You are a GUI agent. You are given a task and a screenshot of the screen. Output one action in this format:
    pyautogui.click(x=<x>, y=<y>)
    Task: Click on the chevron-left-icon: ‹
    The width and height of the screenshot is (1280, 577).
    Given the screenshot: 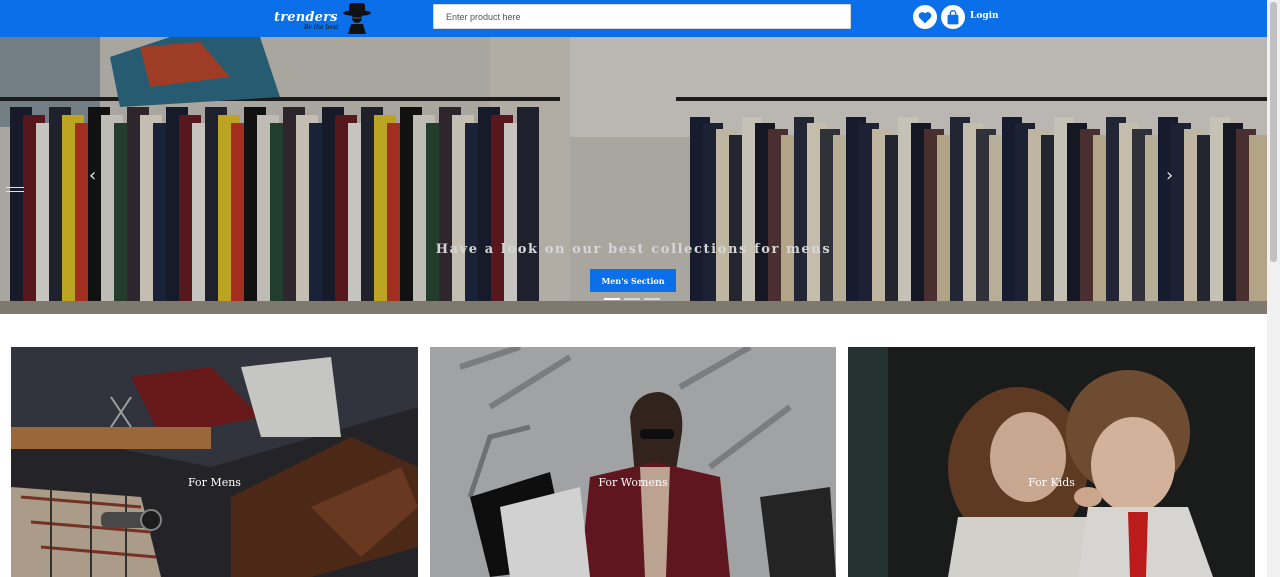 What is the action you would take?
    pyautogui.click(x=92, y=175)
    